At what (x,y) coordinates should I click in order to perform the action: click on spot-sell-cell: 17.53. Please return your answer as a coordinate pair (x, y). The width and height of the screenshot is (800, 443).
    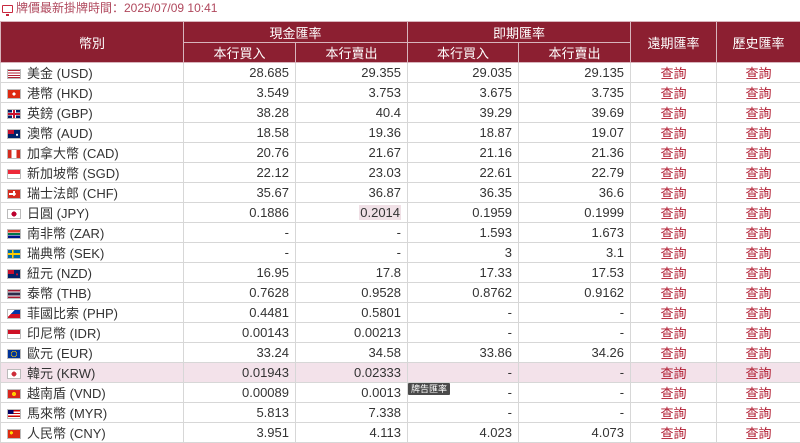
    Looking at the image, I should click on (575, 273).